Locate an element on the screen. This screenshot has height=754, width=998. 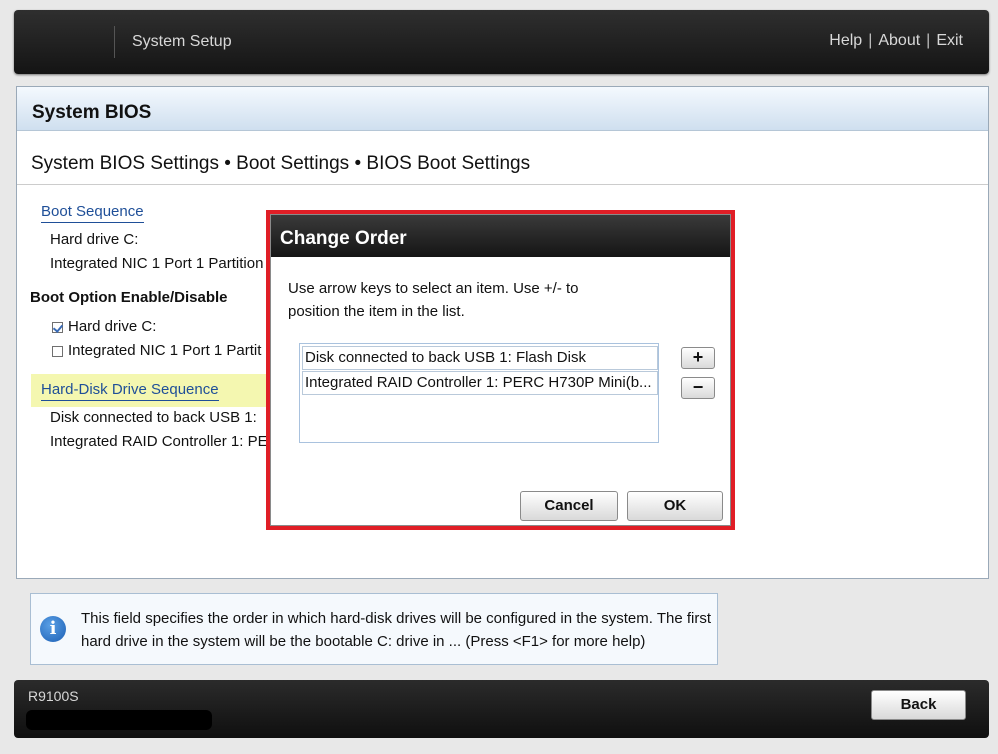
divider is located at coordinates (502, 184).